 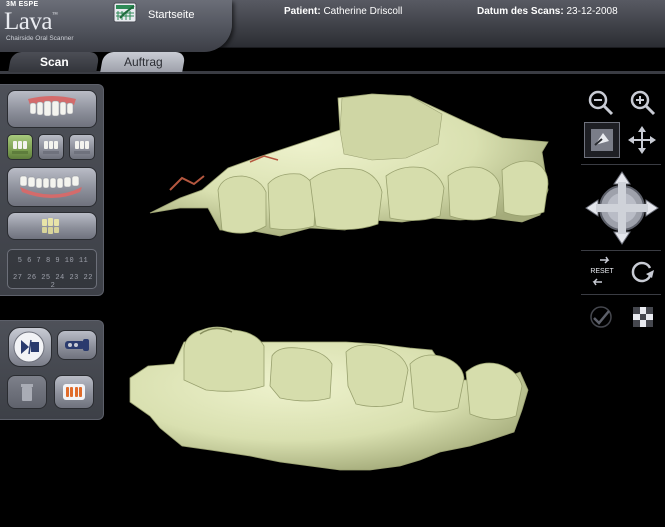 I want to click on home-label: Startseite, so click(x=171, y=15).